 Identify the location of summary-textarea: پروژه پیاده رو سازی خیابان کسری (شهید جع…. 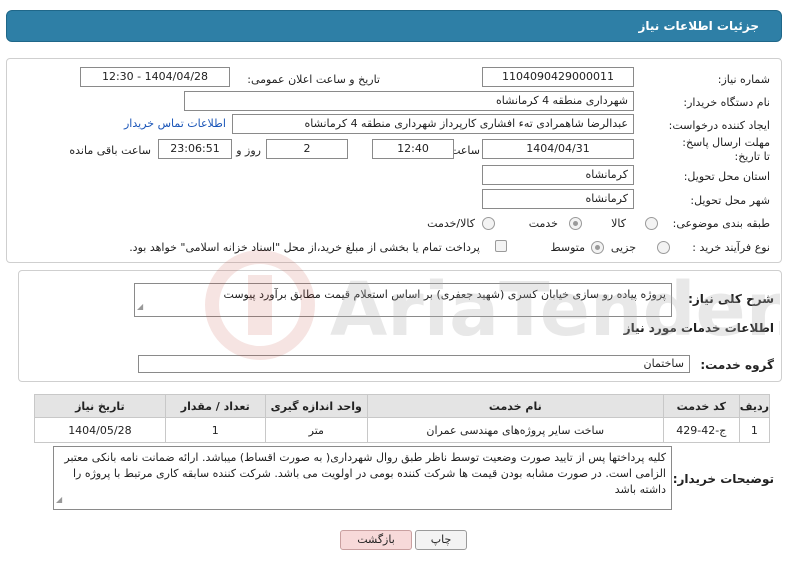
(403, 300).